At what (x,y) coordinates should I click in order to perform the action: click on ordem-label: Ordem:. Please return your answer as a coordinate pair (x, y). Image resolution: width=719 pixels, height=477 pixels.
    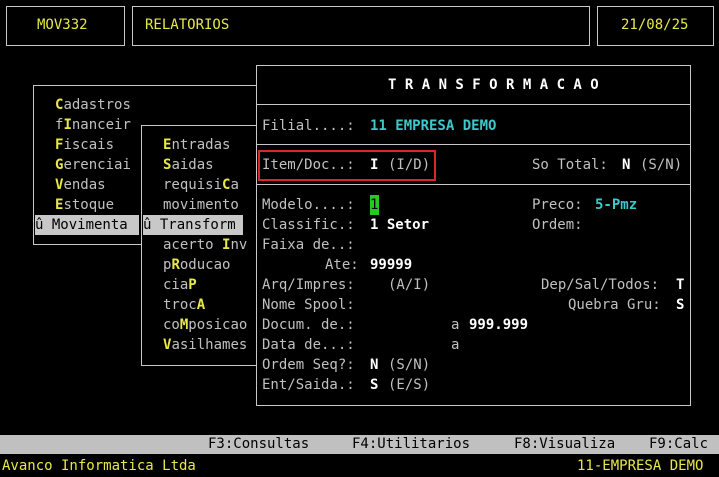
    Looking at the image, I should click on (557, 225).